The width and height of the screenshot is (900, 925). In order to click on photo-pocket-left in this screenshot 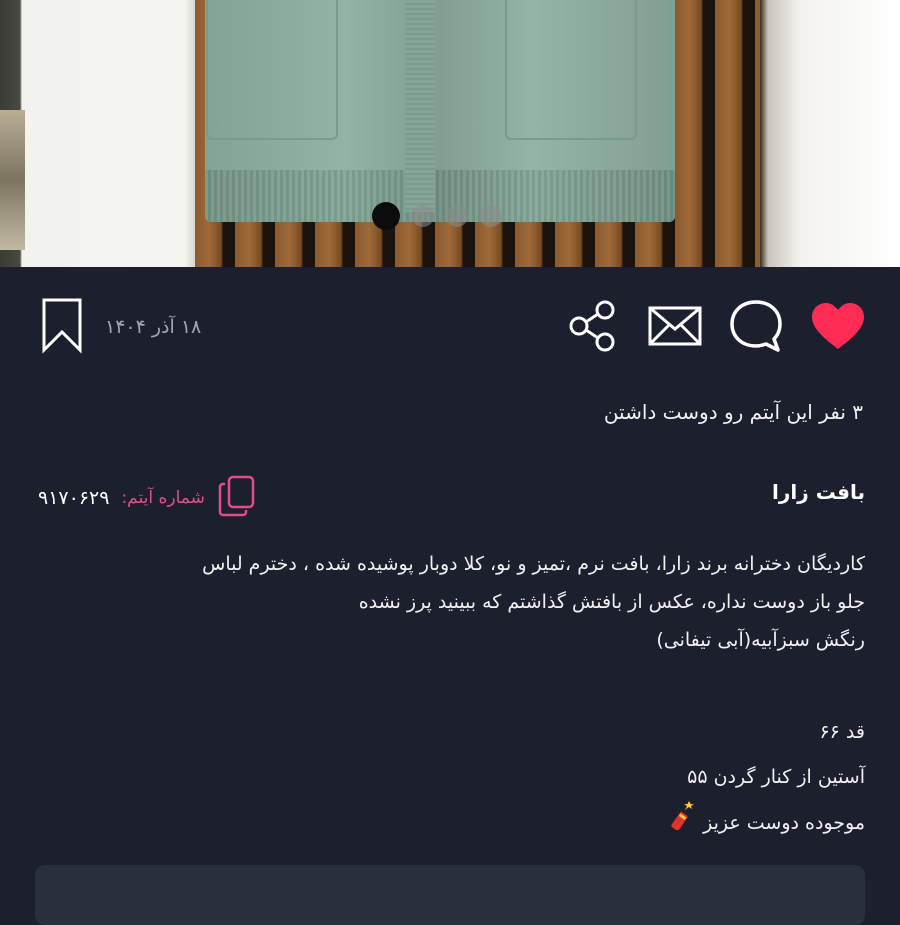, I will do `click(272, 70)`.